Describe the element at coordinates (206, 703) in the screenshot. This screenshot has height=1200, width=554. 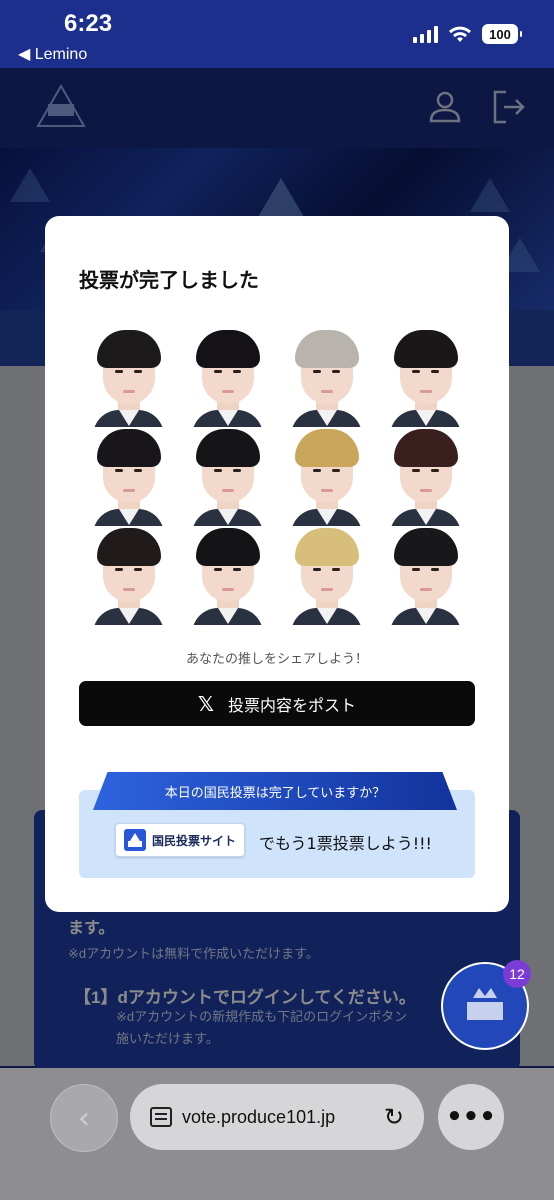
I see `x-logo-icon: 𝕏` at that location.